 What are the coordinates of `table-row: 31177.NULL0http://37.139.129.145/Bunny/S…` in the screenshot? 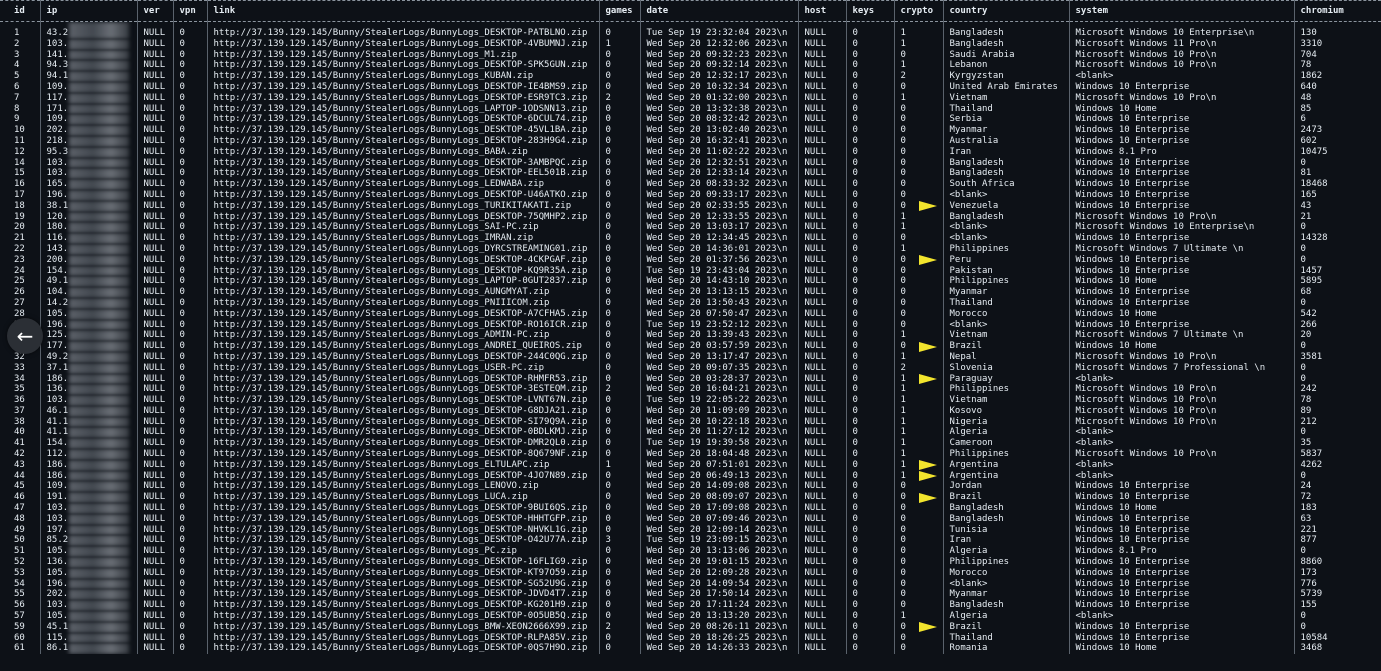 It's located at (690, 346).